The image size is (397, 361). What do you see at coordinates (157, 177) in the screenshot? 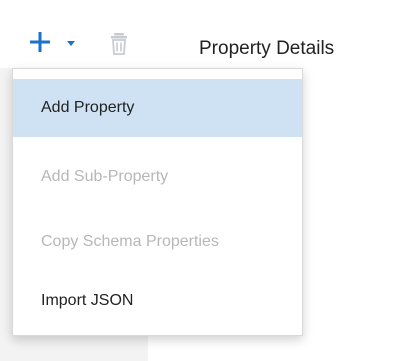
I see `menu-item-add-sub-property: Add Sub-Property` at bounding box center [157, 177].